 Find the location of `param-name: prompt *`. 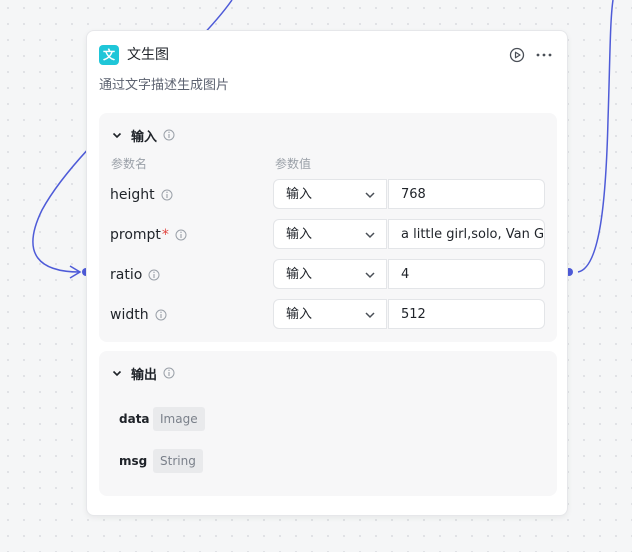

param-name: prompt * is located at coordinates (148, 235).